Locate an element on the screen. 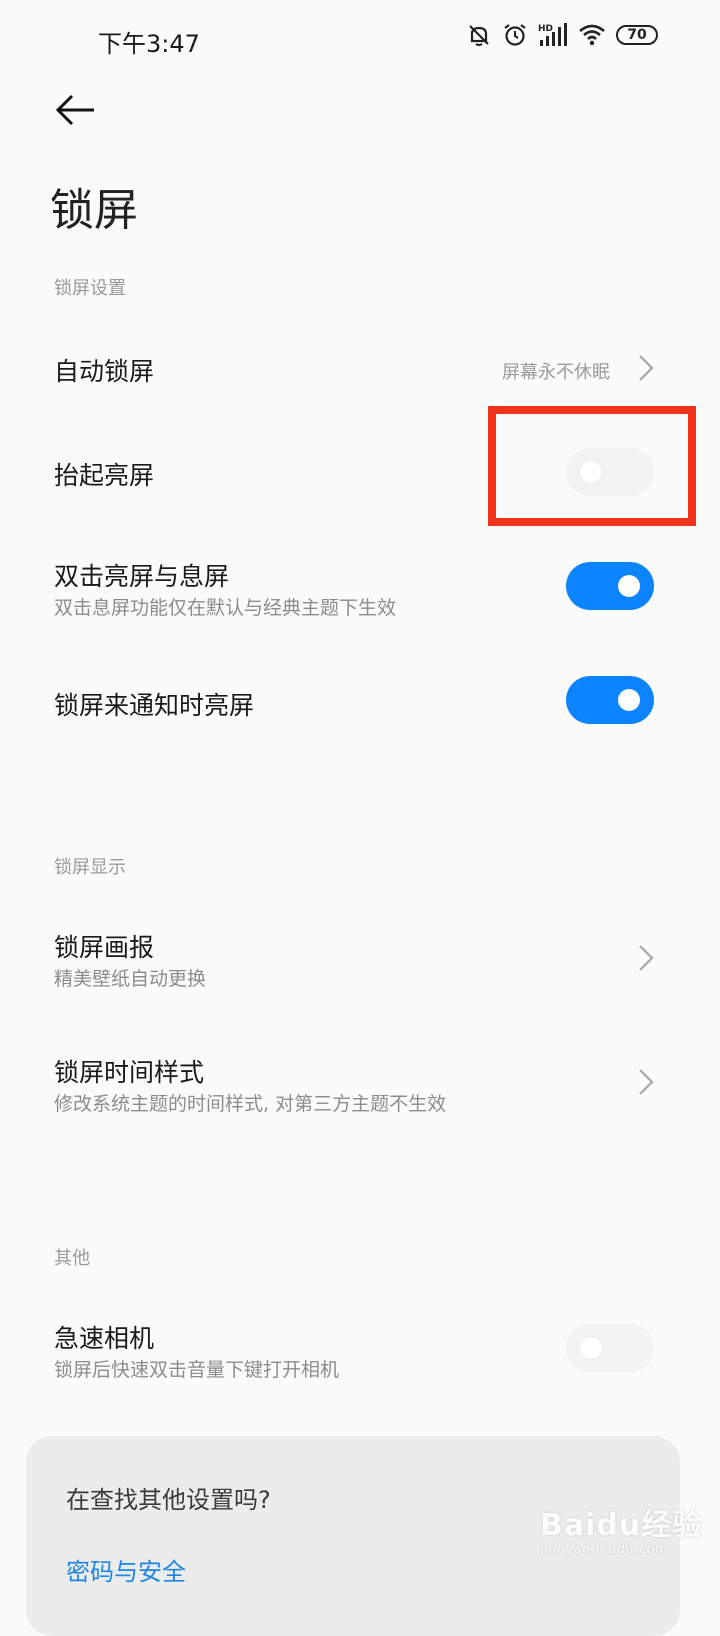 The image size is (720, 1636). status-time: 下午3:47 is located at coordinates (149, 44).